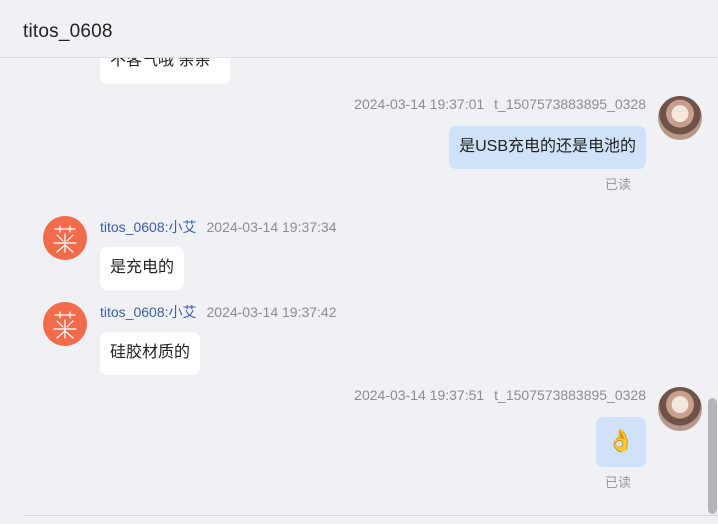  Describe the element at coordinates (271, 227) in the screenshot. I see `message-timestamp: 2024-03-14 19:37:34` at that location.